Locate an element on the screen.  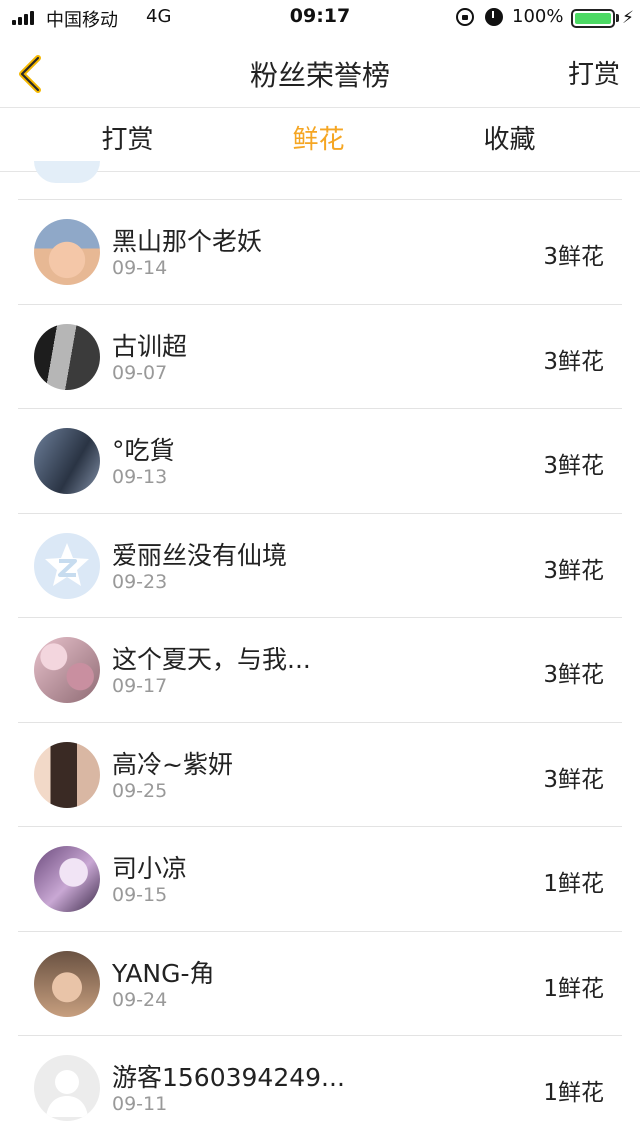
fan-date: 09-24 is located at coordinates (140, 999).